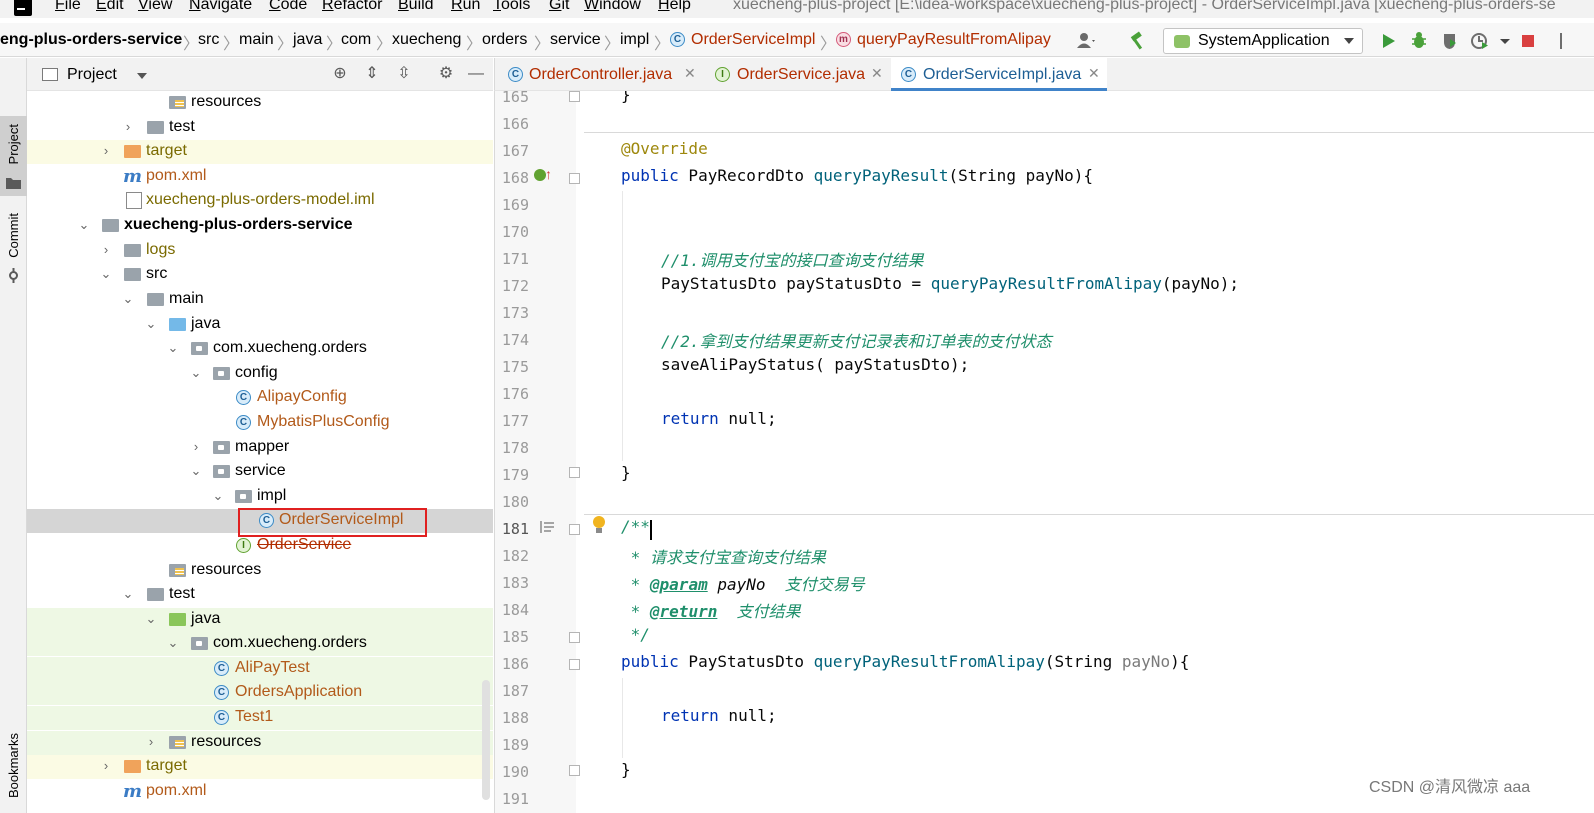 Image resolution: width=1594 pixels, height=813 pixels. I want to click on menu-window: Window, so click(612, 7).